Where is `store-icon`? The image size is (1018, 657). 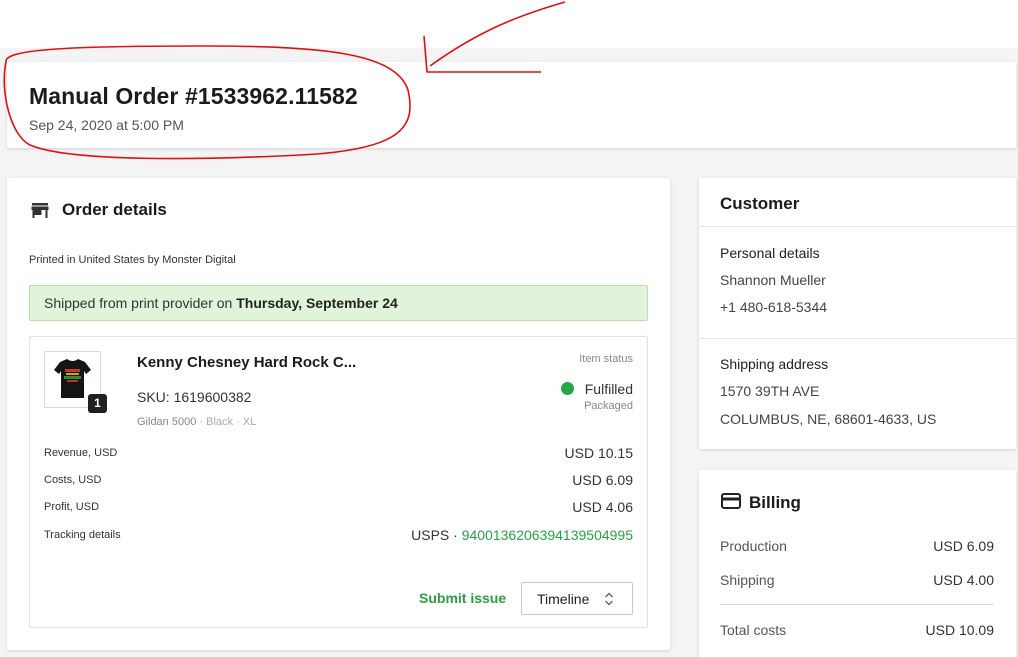
store-icon is located at coordinates (40, 210).